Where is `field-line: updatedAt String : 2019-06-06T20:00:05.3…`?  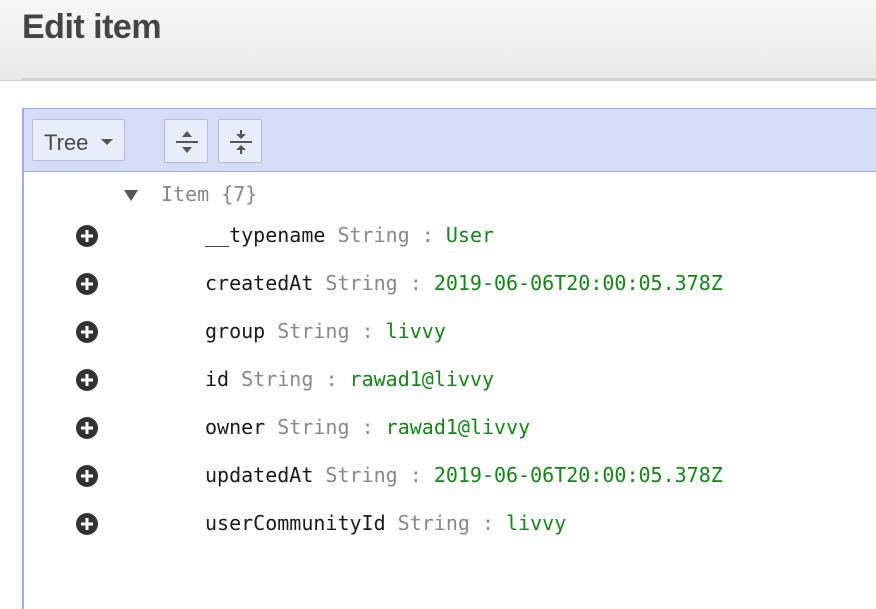 field-line: updatedAt String : 2019-06-06T20:00:05.3… is located at coordinates (464, 475).